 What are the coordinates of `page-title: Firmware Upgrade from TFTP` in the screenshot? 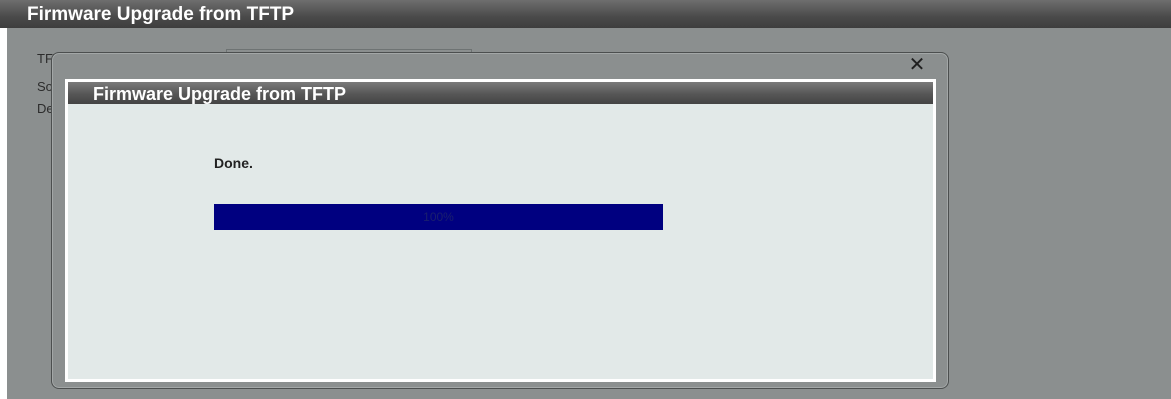 It's located at (585, 14).